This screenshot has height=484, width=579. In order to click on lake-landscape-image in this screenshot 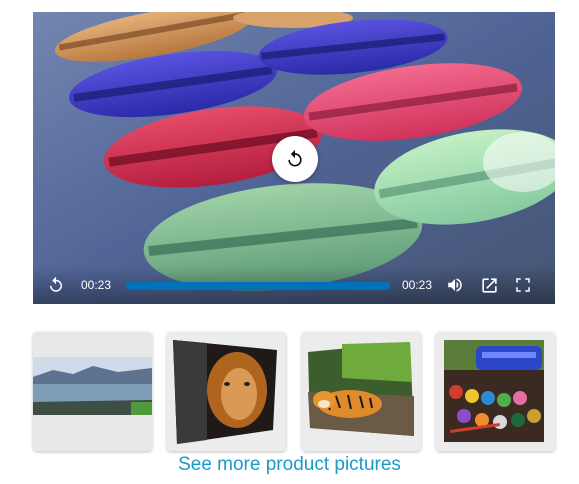, I will do `click(92, 391)`.